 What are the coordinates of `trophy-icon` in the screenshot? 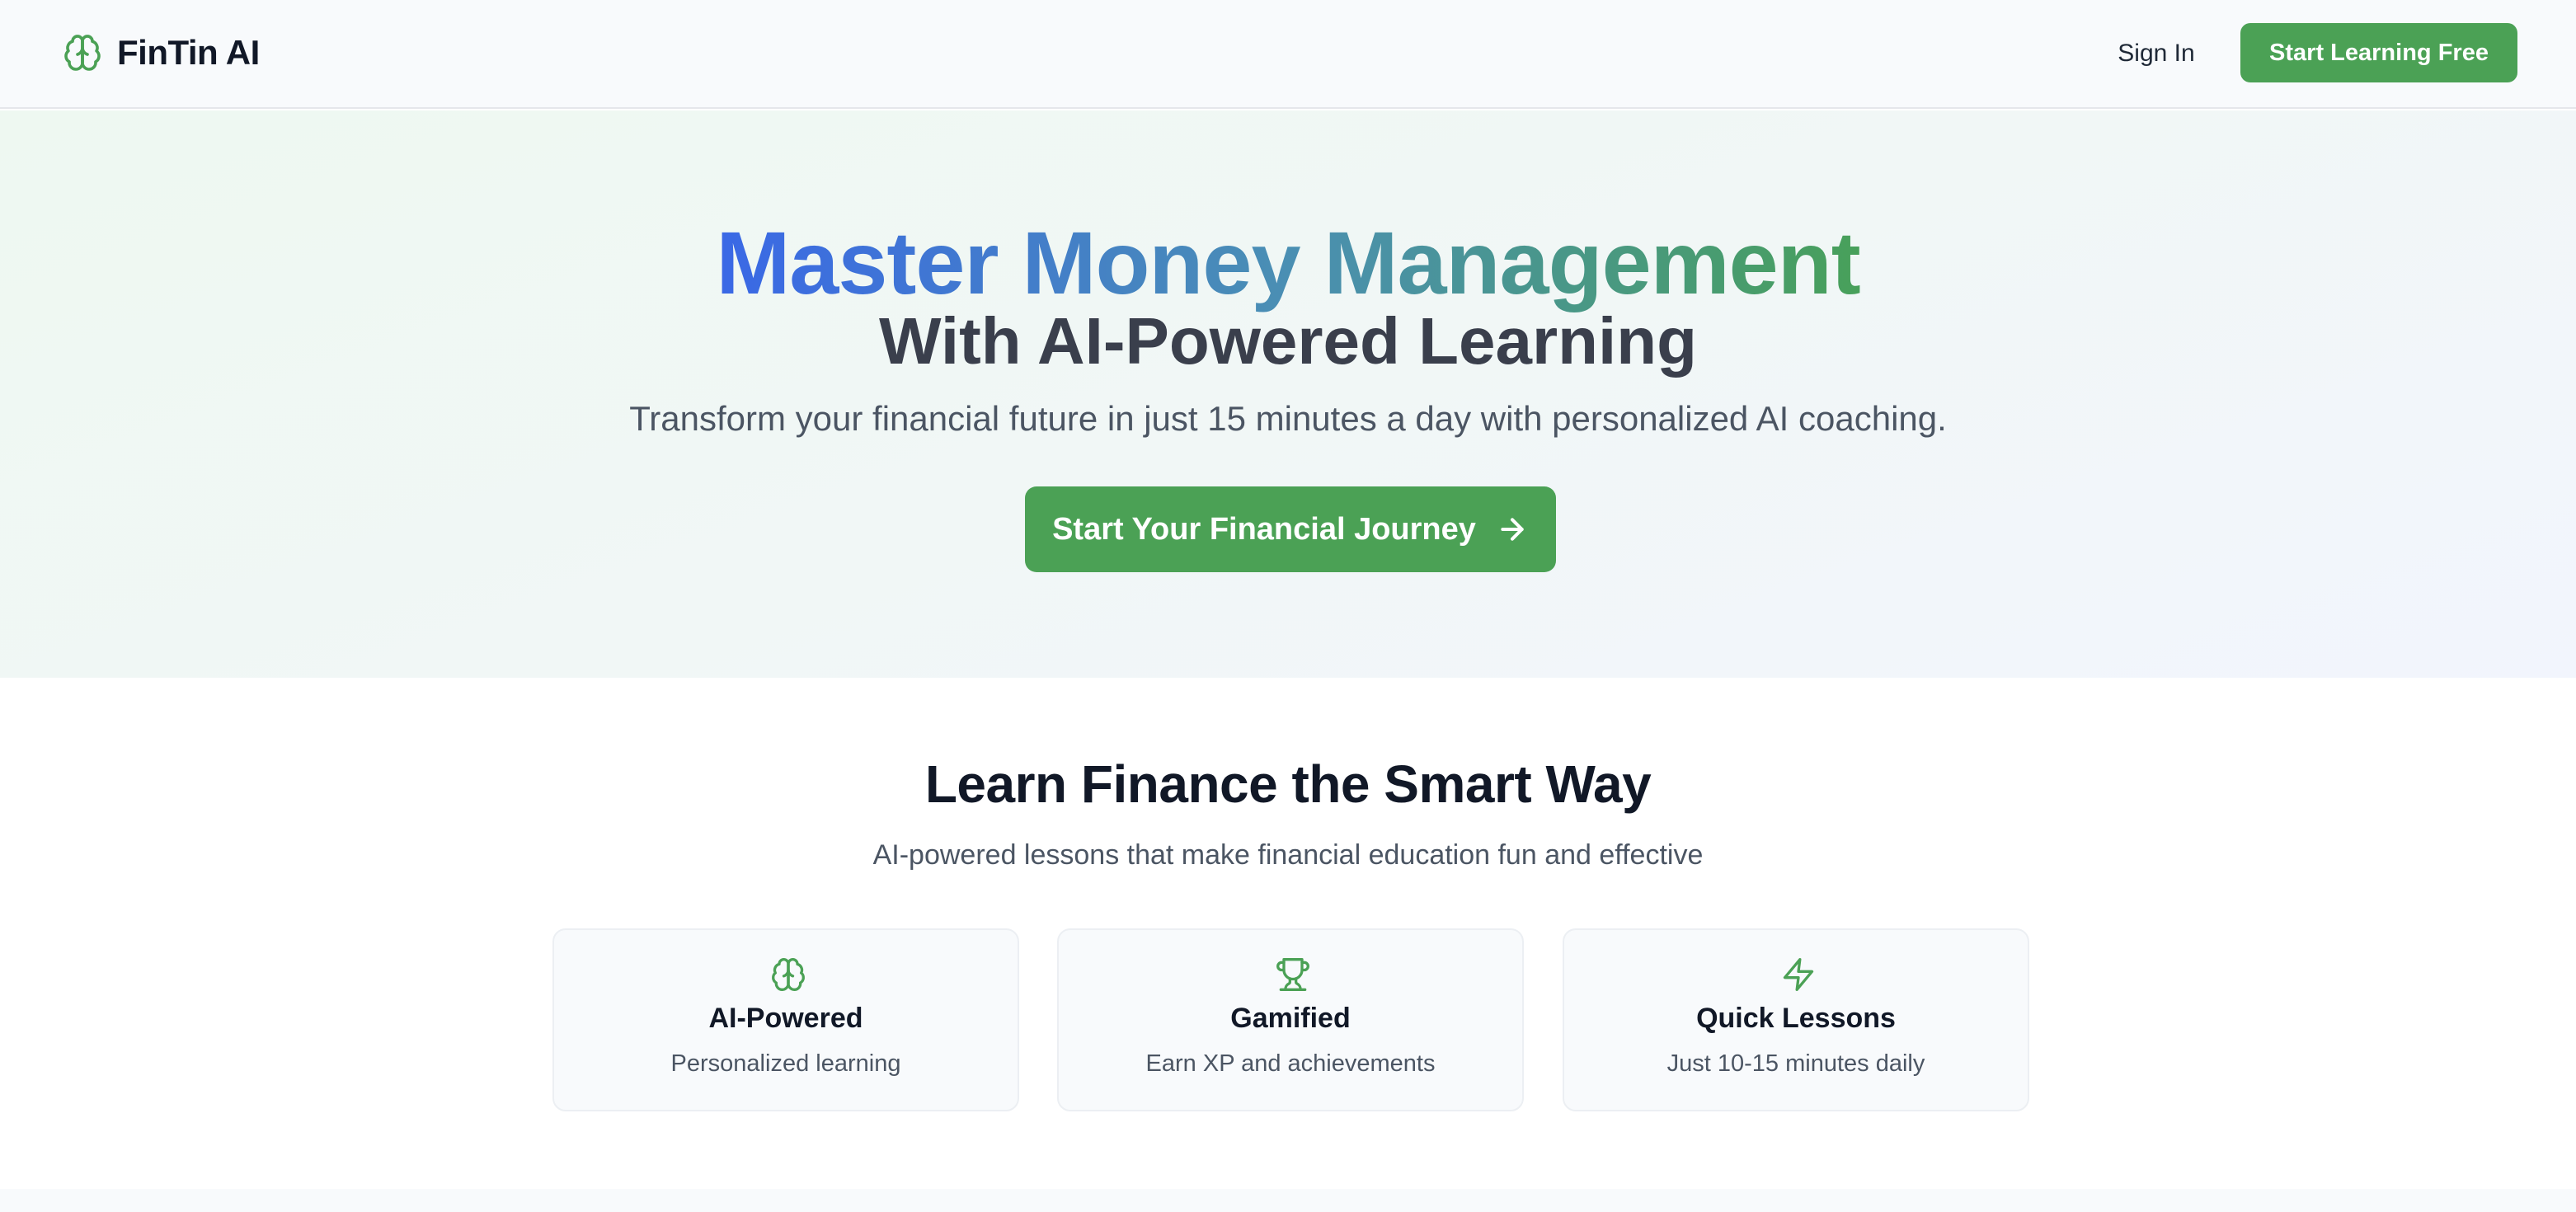 It's located at (1292, 974).